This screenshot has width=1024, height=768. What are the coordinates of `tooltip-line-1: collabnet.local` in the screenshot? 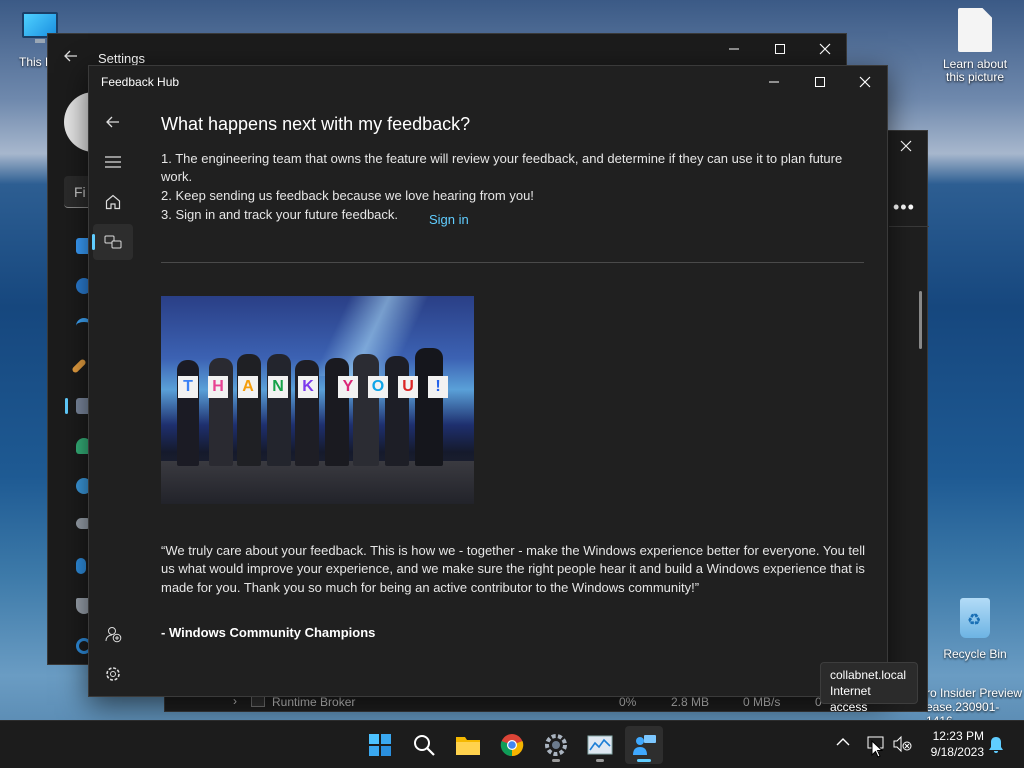 It's located at (868, 675).